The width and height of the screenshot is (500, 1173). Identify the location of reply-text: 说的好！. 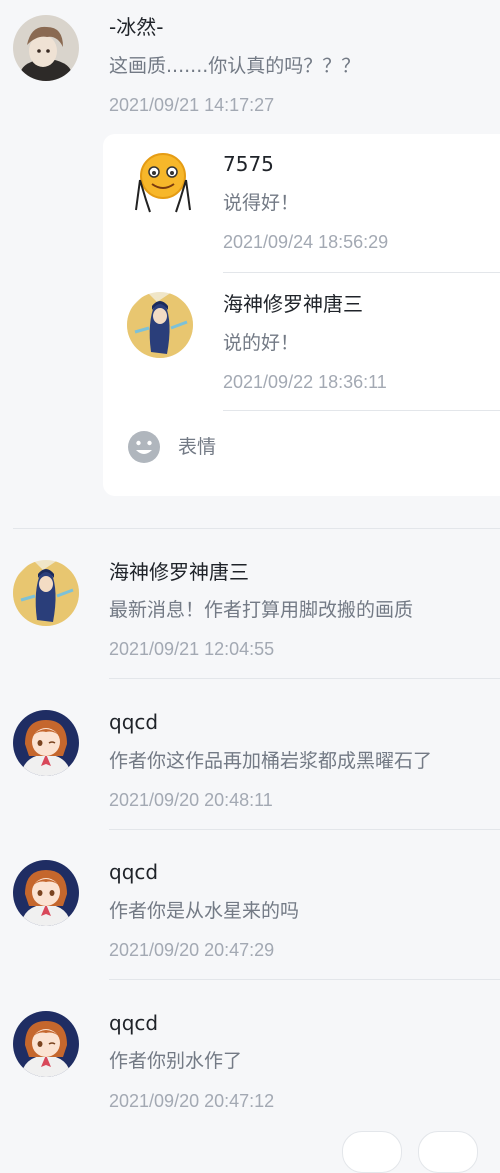
(261, 343).